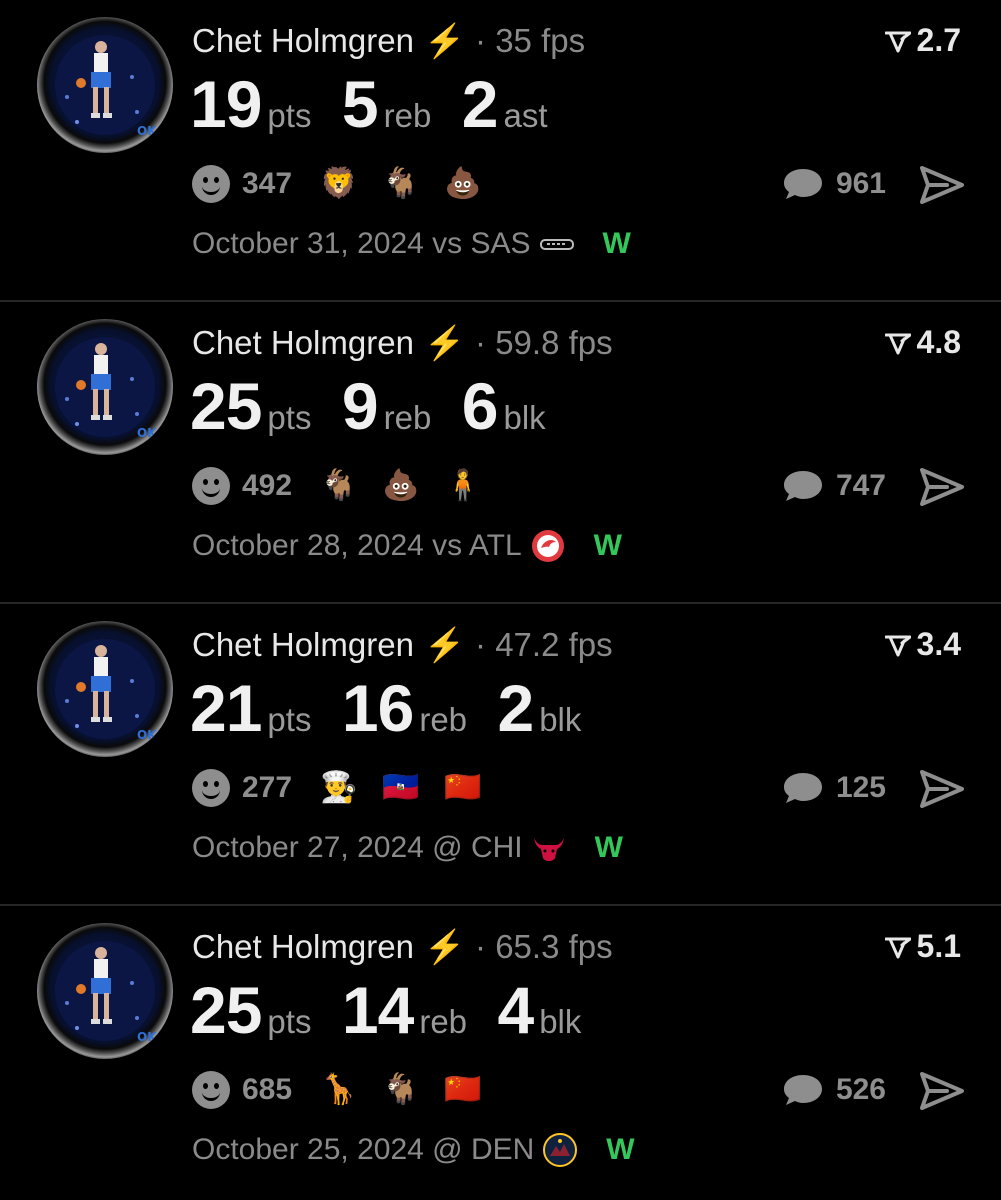  What do you see at coordinates (802, 184) in the screenshot?
I see `comment-bubble-icon` at bounding box center [802, 184].